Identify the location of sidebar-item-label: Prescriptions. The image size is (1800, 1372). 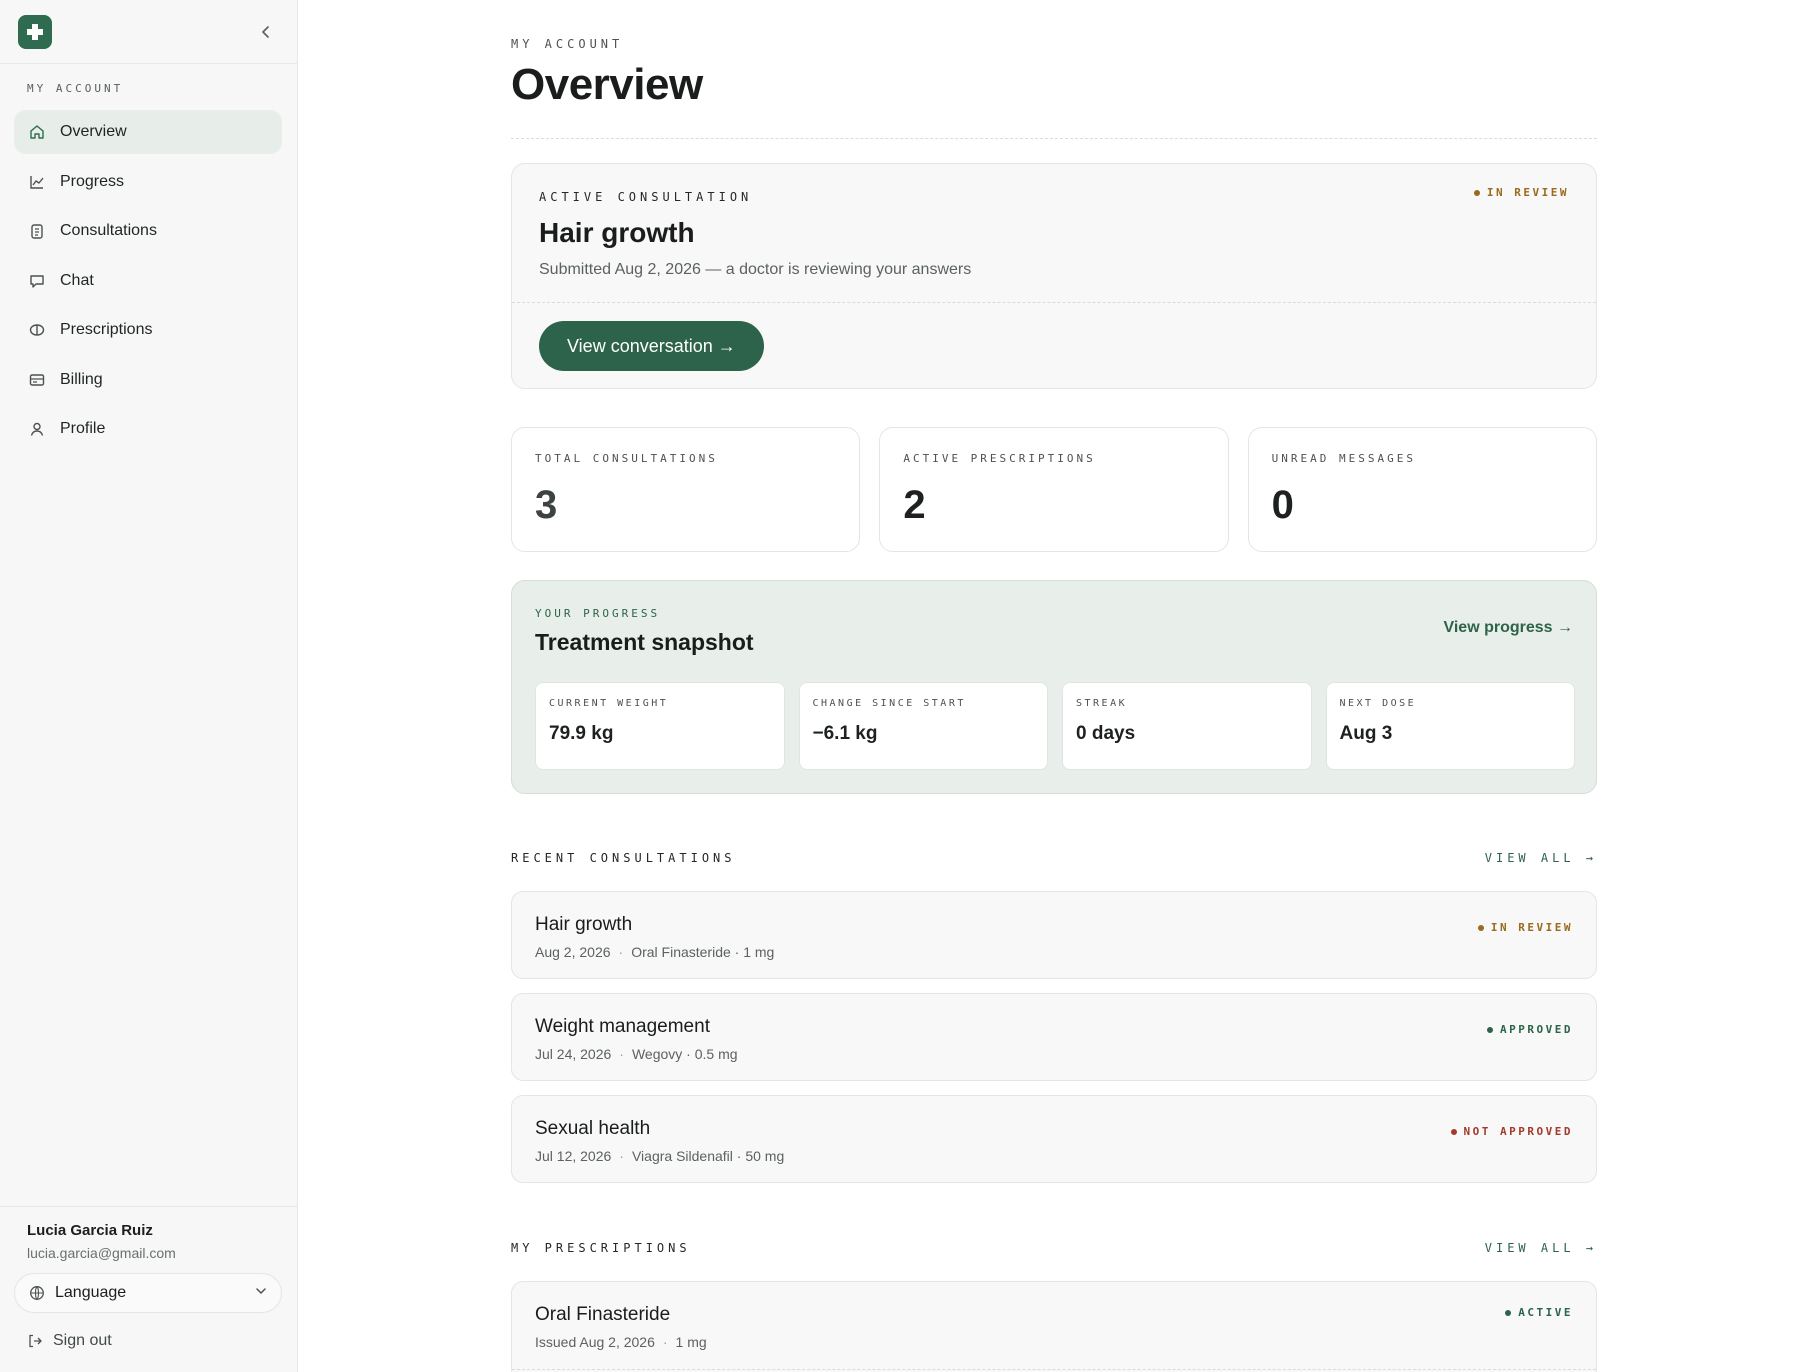
(106, 329).